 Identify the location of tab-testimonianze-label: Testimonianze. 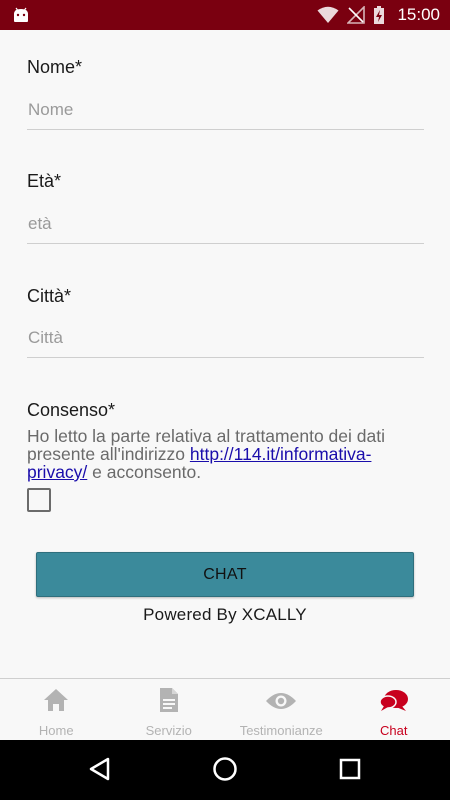
(281, 730).